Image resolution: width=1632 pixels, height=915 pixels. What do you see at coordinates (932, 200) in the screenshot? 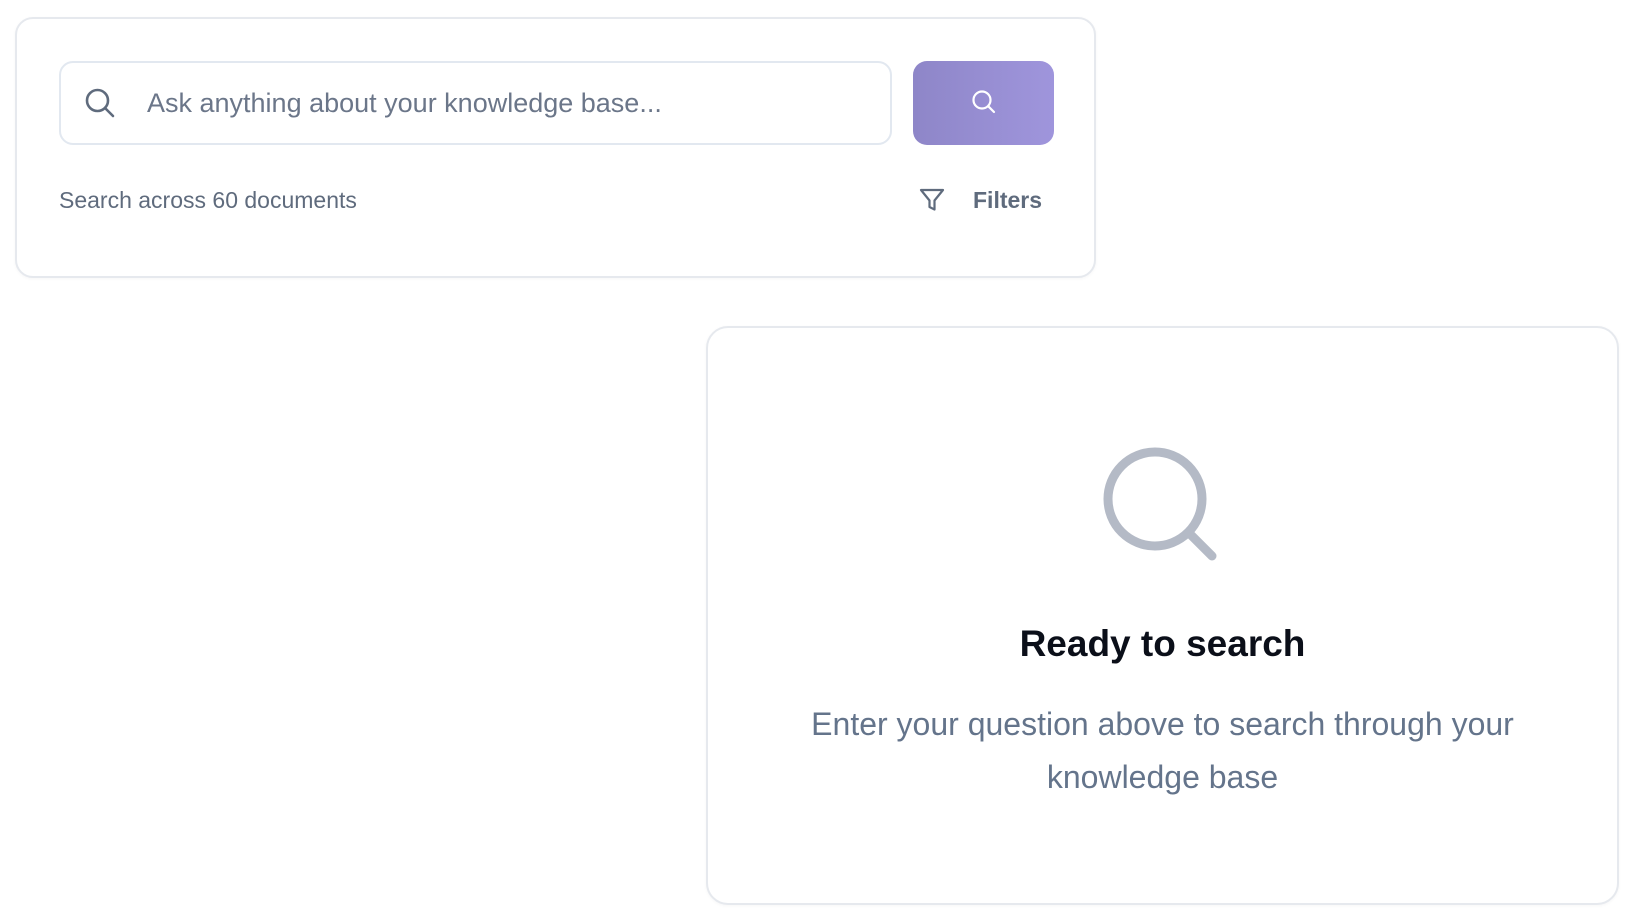
I see `filter-funnel-icon` at bounding box center [932, 200].